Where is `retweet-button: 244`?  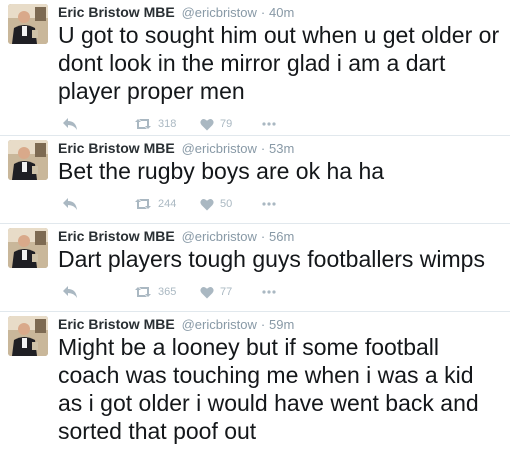 retweet-button: 244 is located at coordinates (167, 204).